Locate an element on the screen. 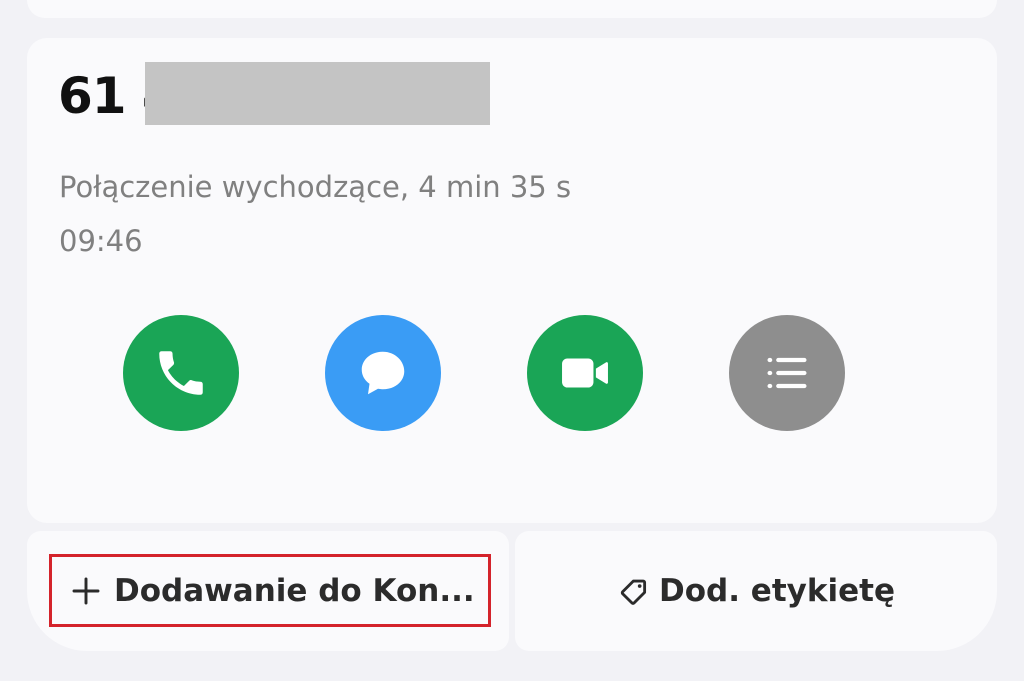  call-time: 09:46 is located at coordinates (101, 241).